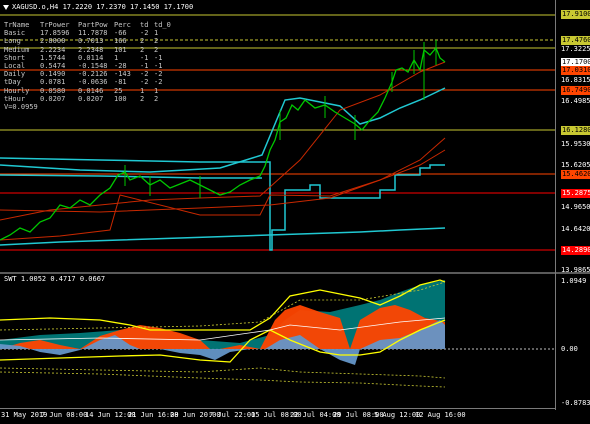 This screenshot has width=590, height=424. Describe the element at coordinates (118, 90) in the screenshot. I see `table-cell: 25` at that location.